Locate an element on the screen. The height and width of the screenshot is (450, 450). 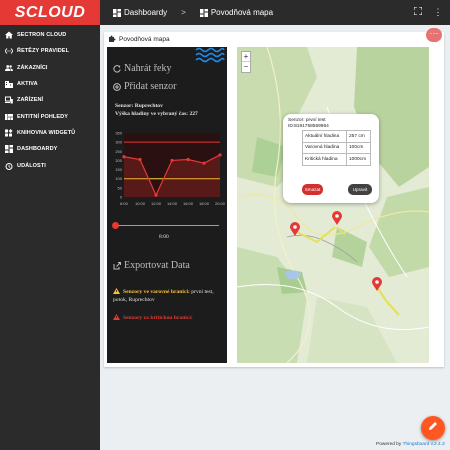
zoom-out-button: − is located at coordinates (246, 67).